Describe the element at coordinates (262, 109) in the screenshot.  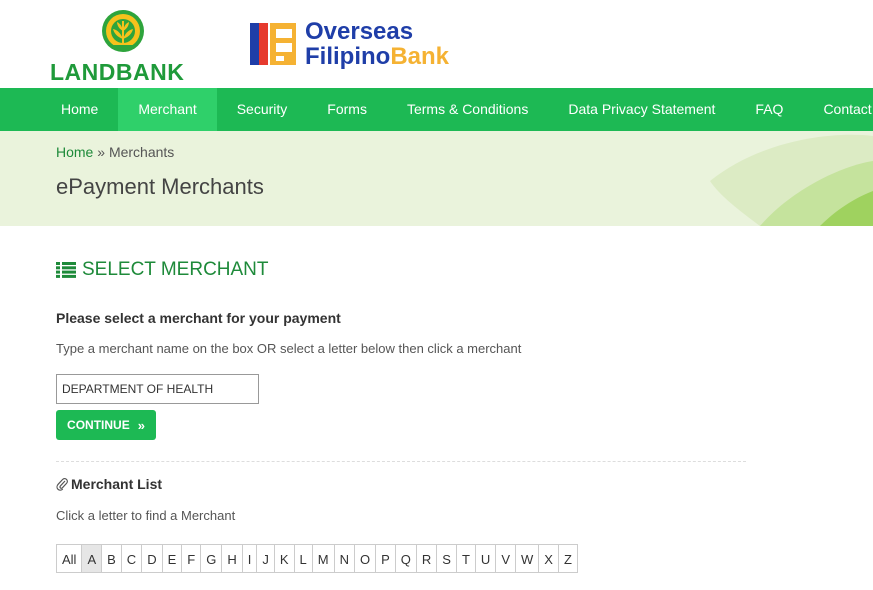
I see `nav-item-security: Security` at that location.